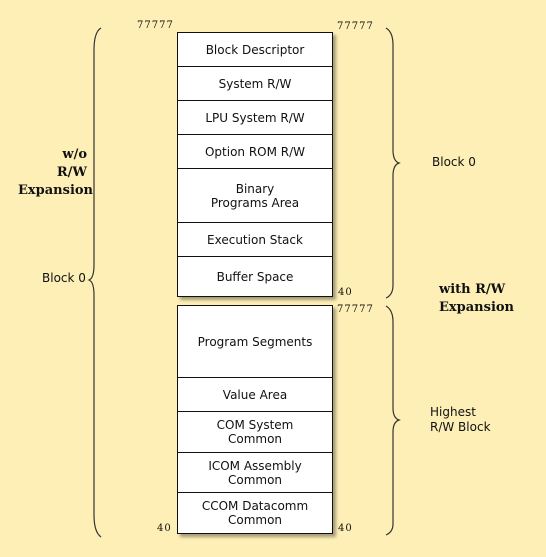 Image resolution: width=546 pixels, height=557 pixels. What do you see at coordinates (255, 473) in the screenshot?
I see `segment-icom-assembly-common: ICOM Assembly Common` at bounding box center [255, 473].